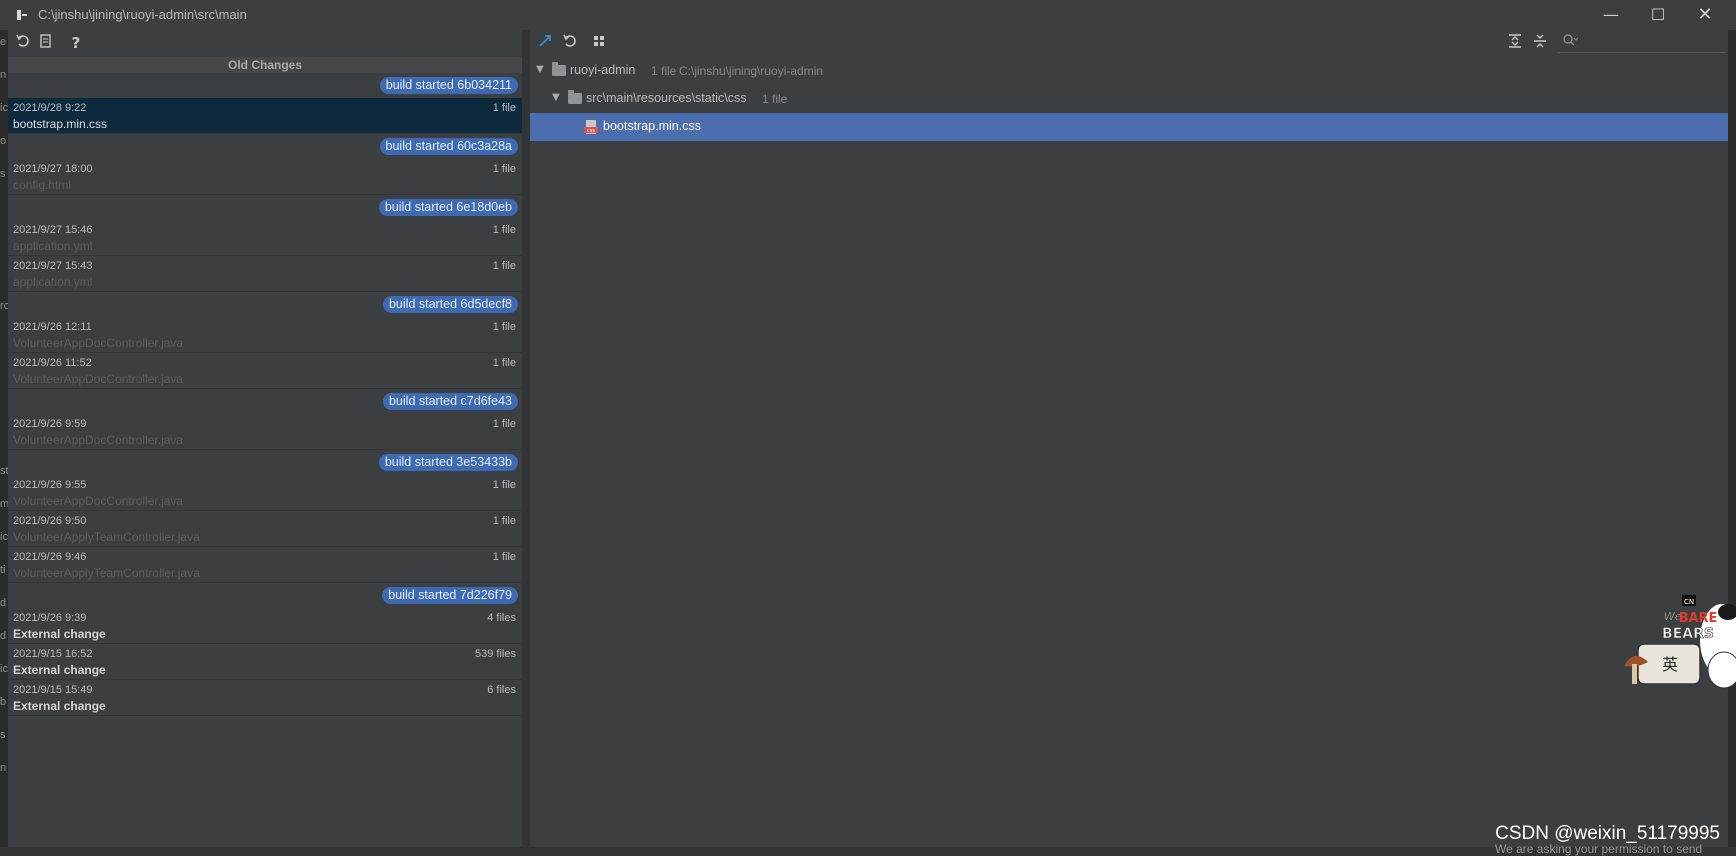 The width and height of the screenshot is (1736, 856). What do you see at coordinates (526, 443) in the screenshot?
I see `panel-splitter` at bounding box center [526, 443].